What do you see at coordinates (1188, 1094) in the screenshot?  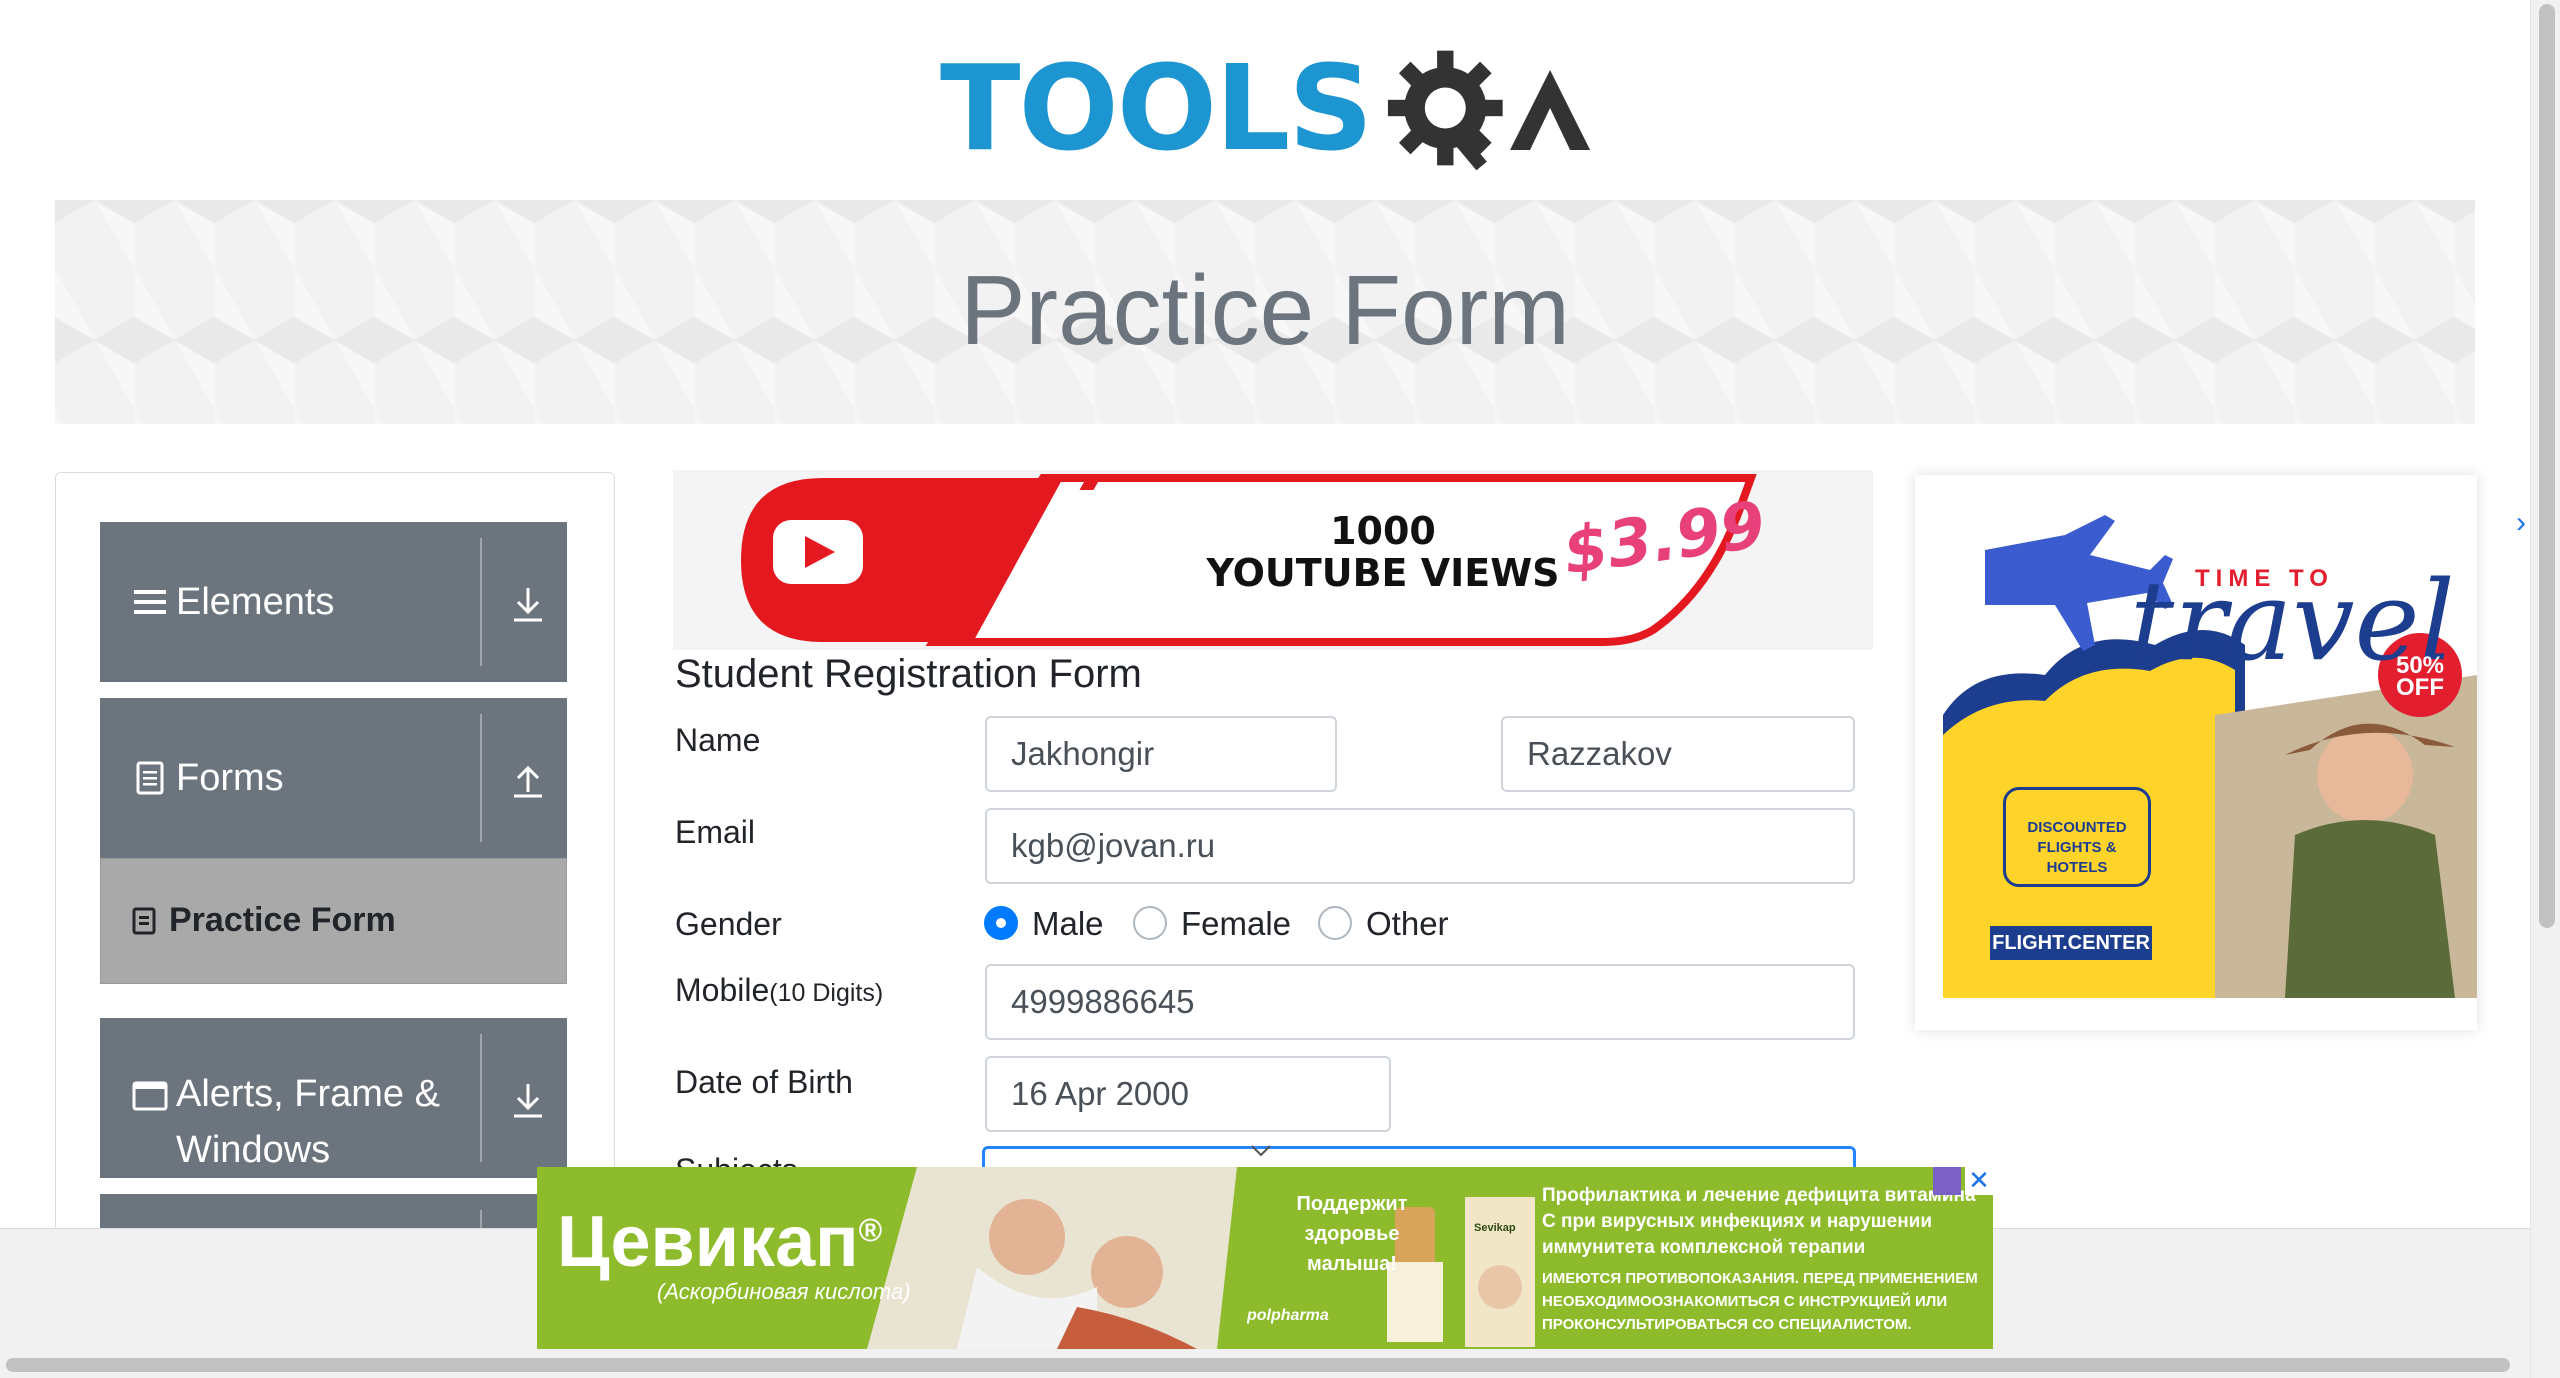 I see `date-of-birth-input` at bounding box center [1188, 1094].